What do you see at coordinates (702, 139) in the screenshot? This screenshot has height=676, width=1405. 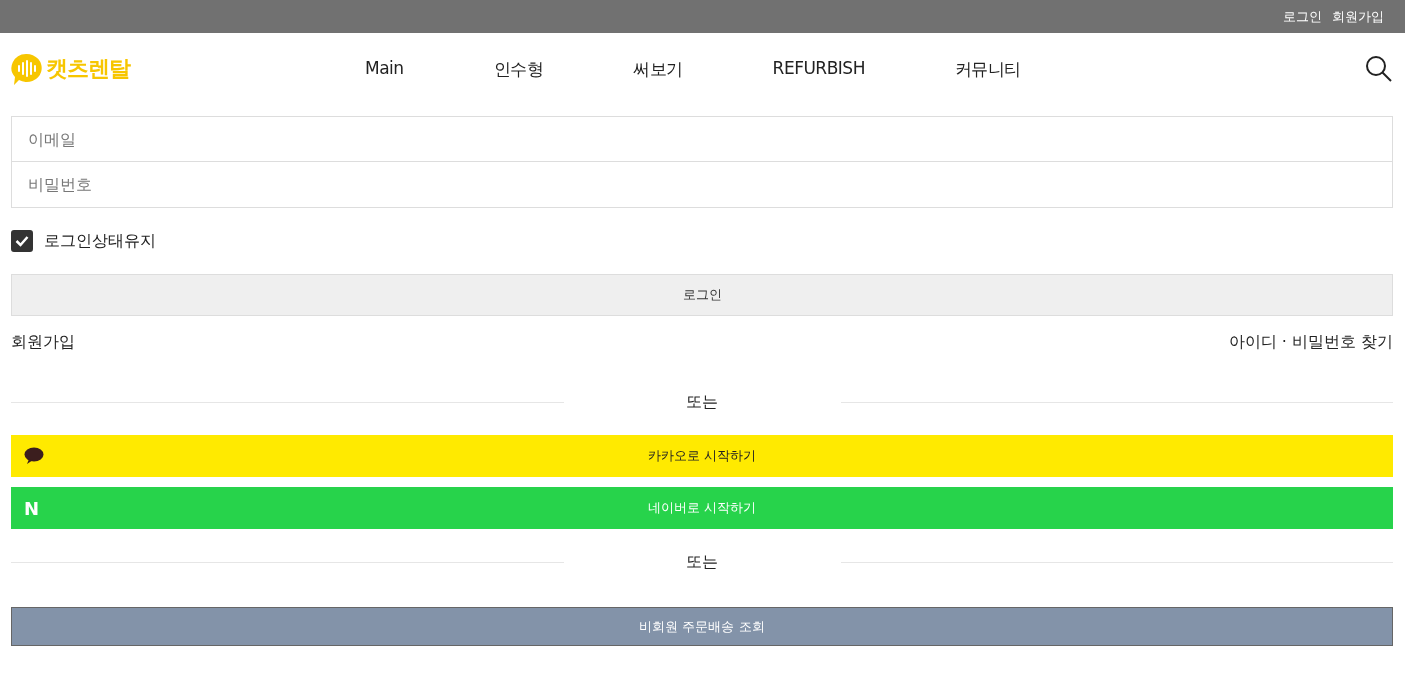 I see `email-field: 이메일` at bounding box center [702, 139].